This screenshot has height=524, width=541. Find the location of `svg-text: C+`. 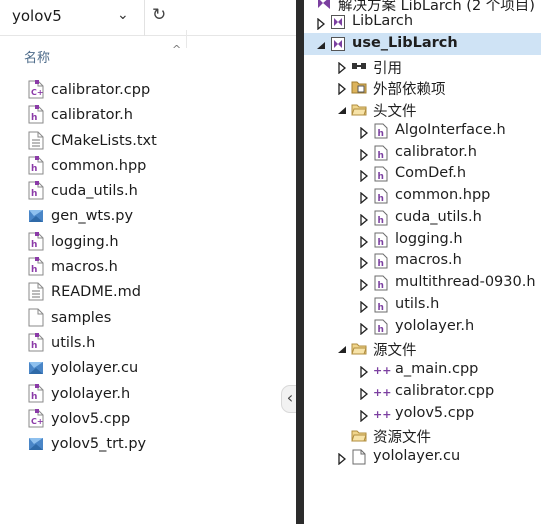

svg-text: C+ is located at coordinates (37, 92).